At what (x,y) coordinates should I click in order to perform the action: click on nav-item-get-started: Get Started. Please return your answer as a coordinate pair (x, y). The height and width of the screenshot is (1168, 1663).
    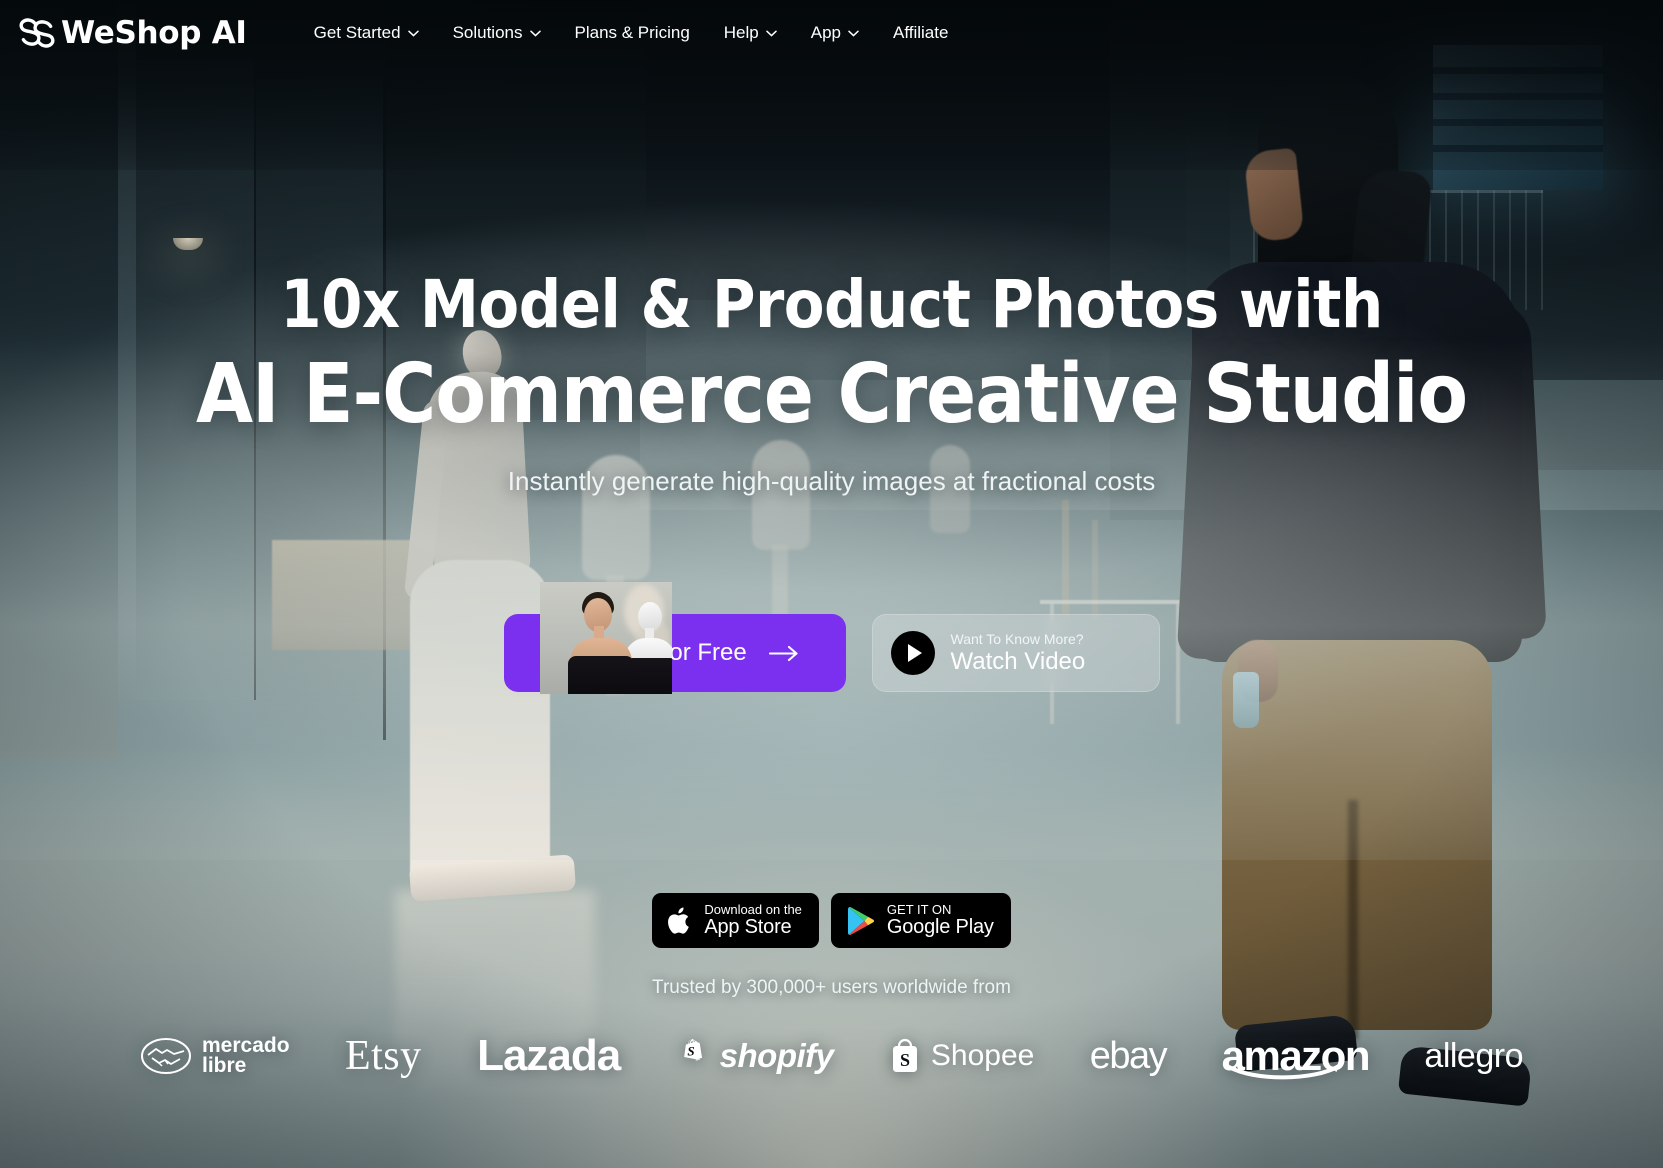
    Looking at the image, I should click on (366, 33).